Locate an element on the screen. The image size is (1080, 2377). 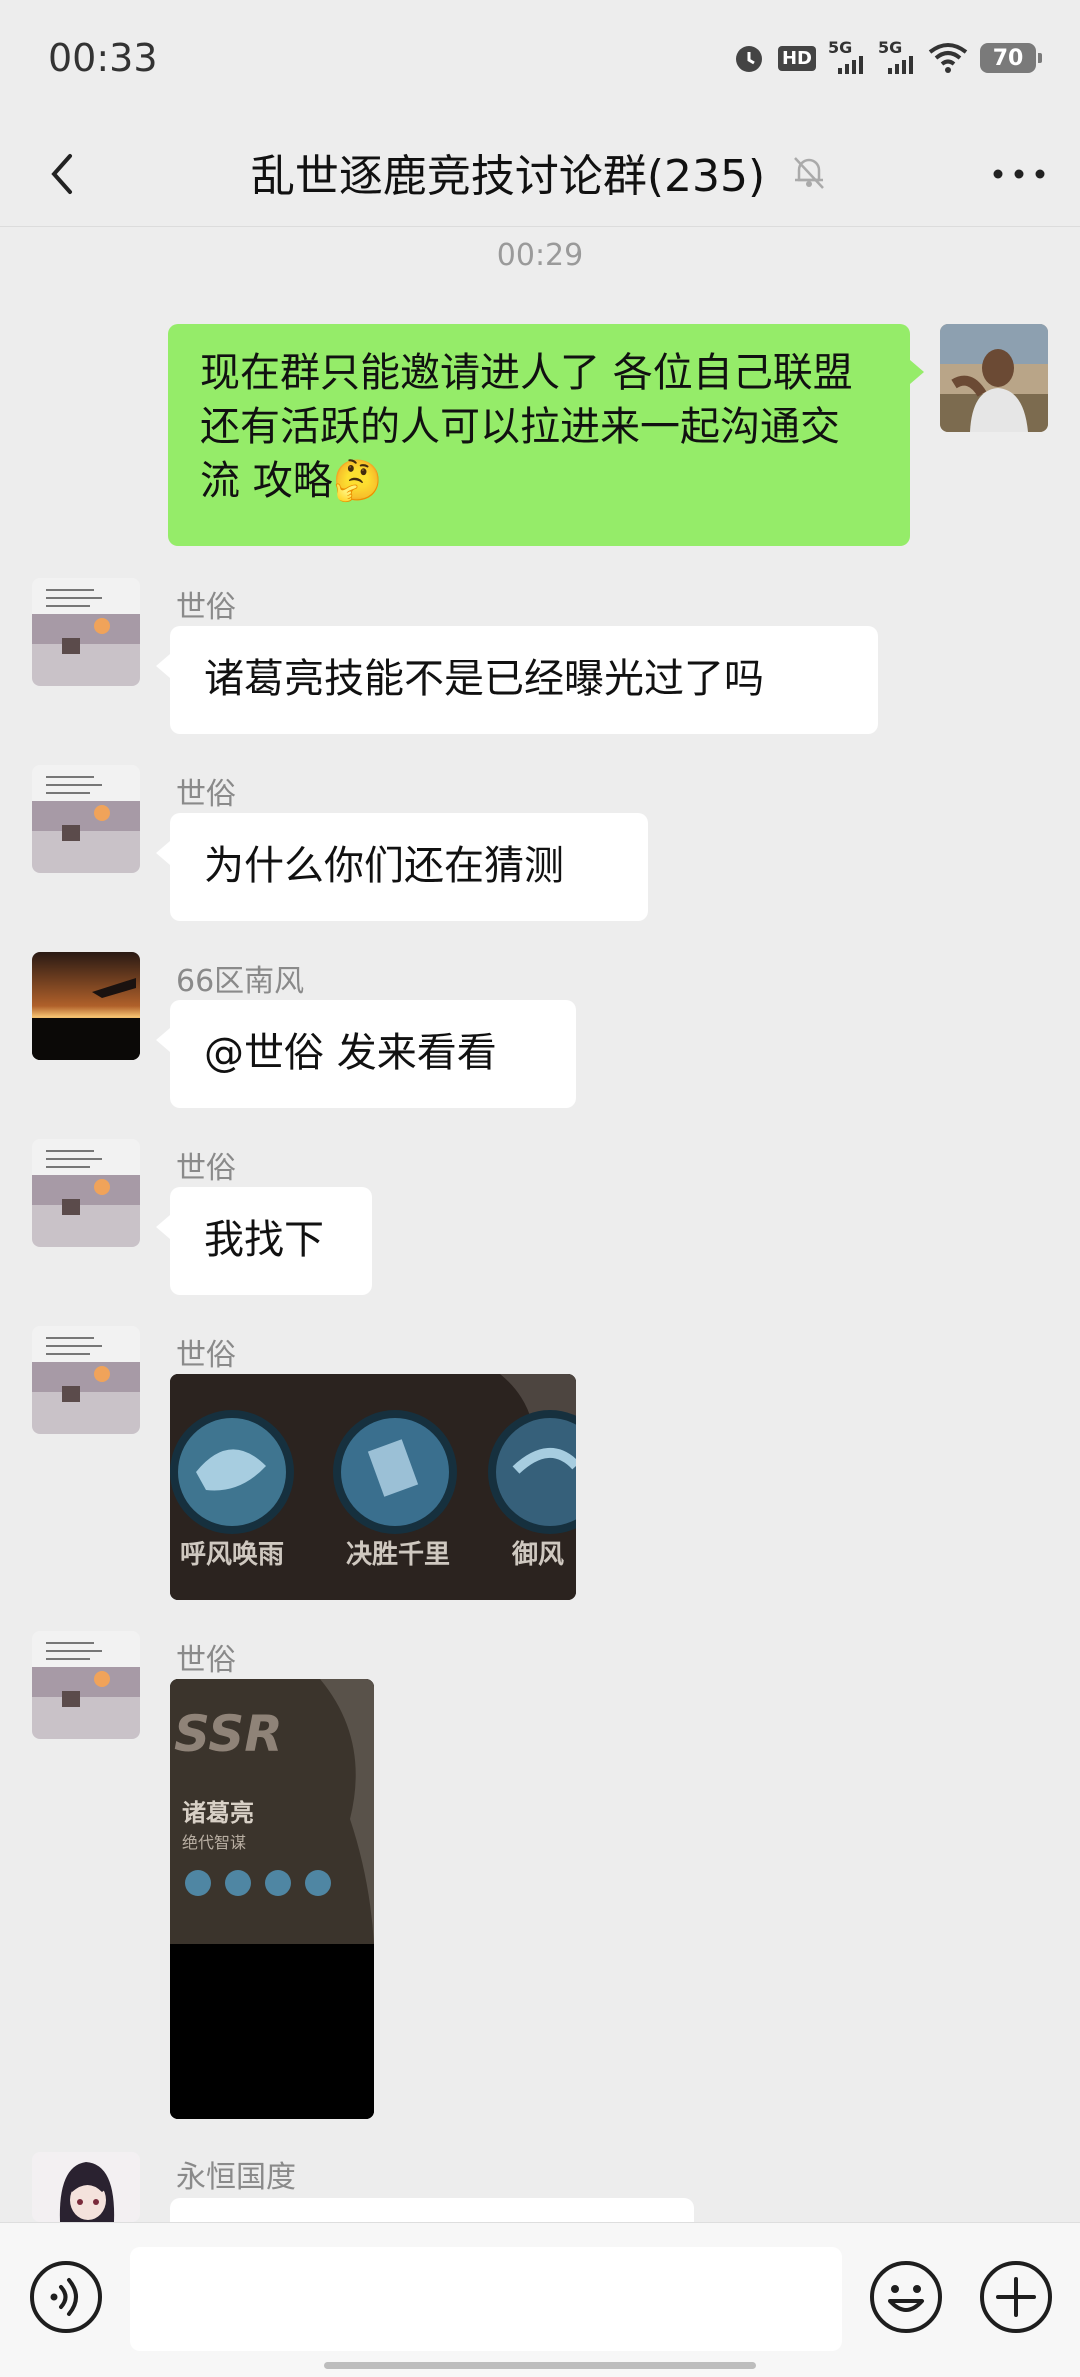
wifi-icon is located at coordinates (948, 58).